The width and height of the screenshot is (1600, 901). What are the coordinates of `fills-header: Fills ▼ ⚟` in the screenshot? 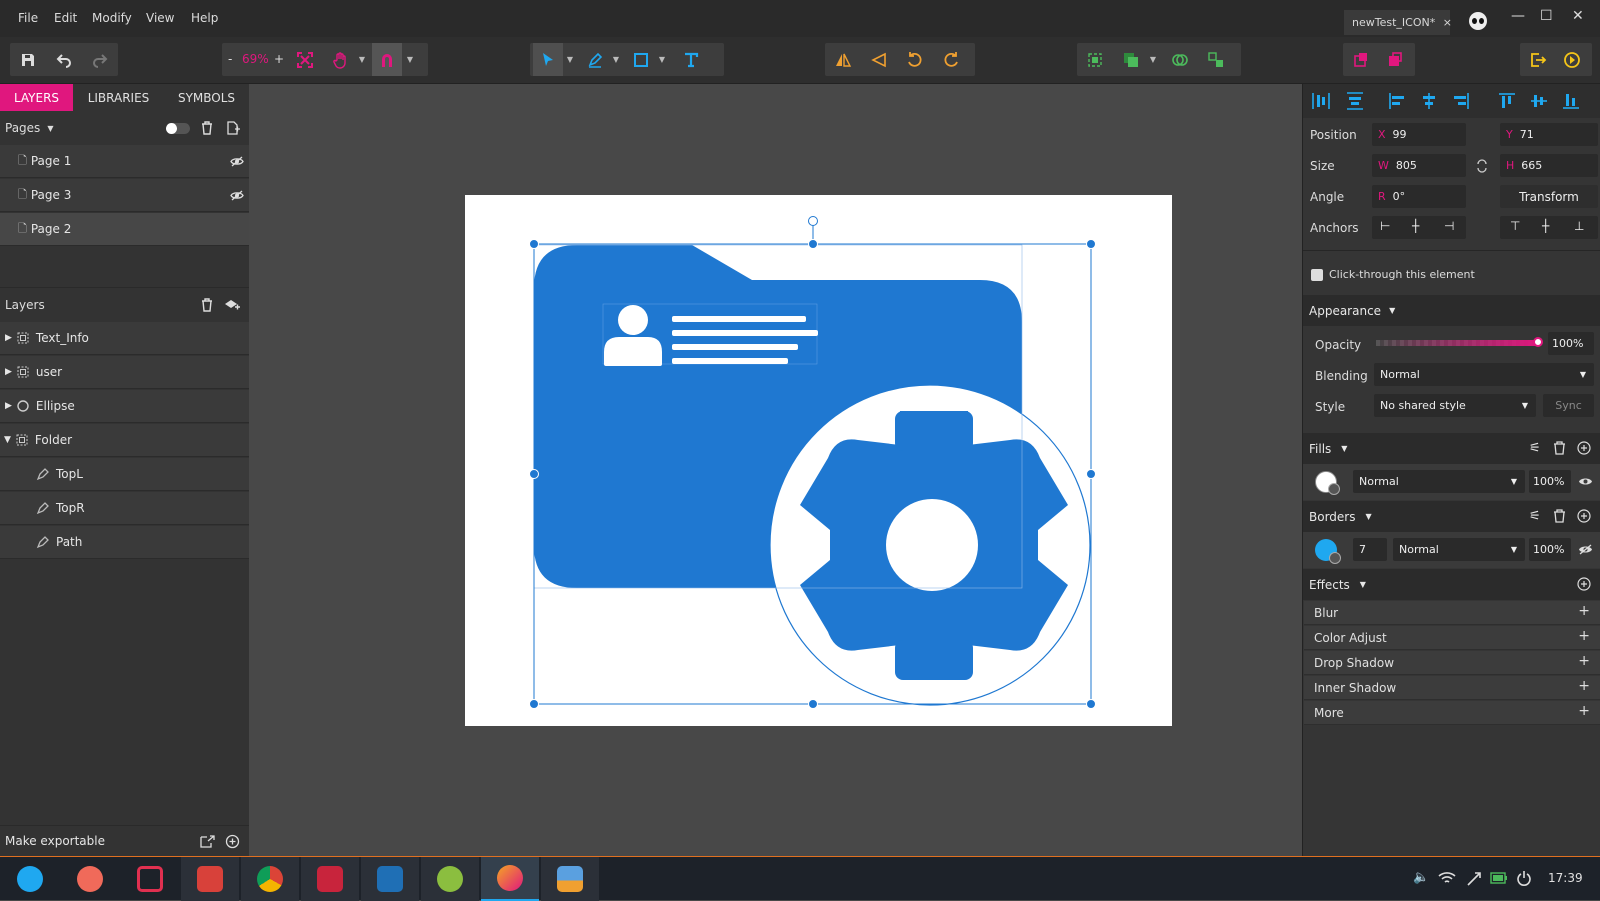 It's located at (1451, 448).